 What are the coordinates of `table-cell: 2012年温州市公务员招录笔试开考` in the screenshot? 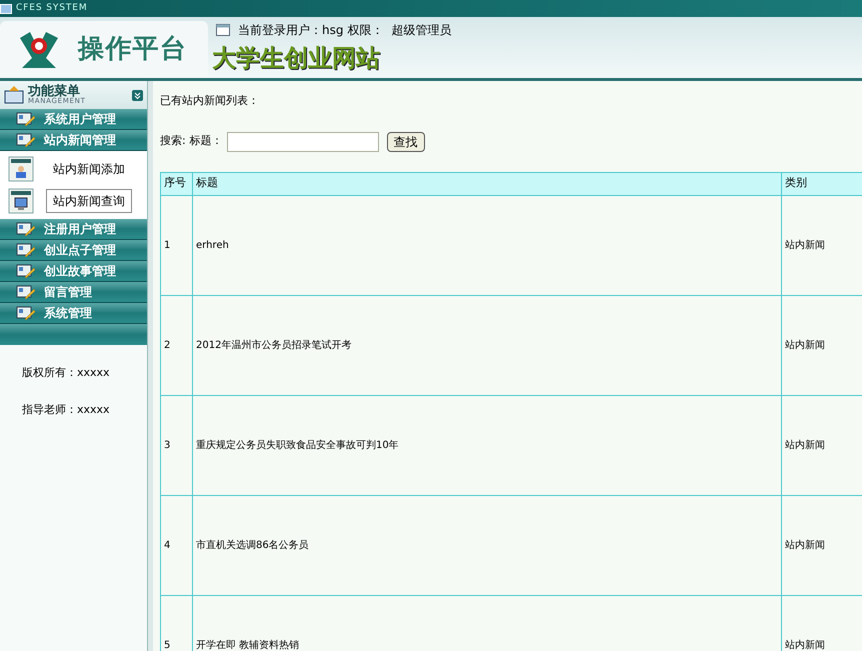 It's located at (487, 345).